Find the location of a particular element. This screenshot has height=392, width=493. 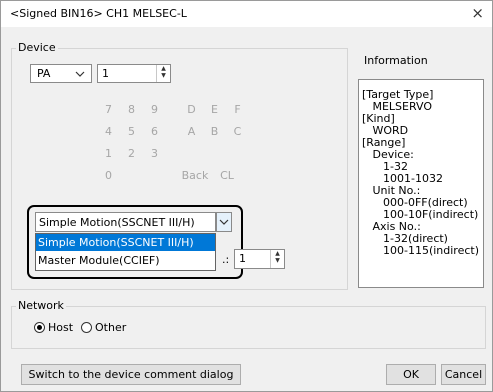

ok-button: OK is located at coordinates (411, 374).